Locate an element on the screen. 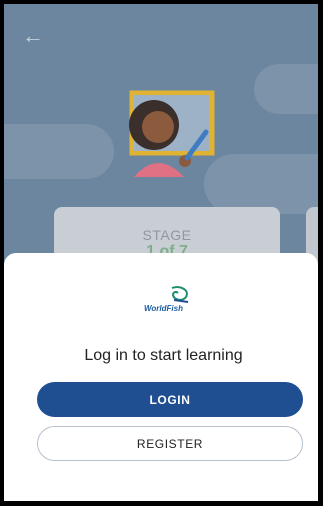 The image size is (323, 506). back-button: ← is located at coordinates (34, 36).